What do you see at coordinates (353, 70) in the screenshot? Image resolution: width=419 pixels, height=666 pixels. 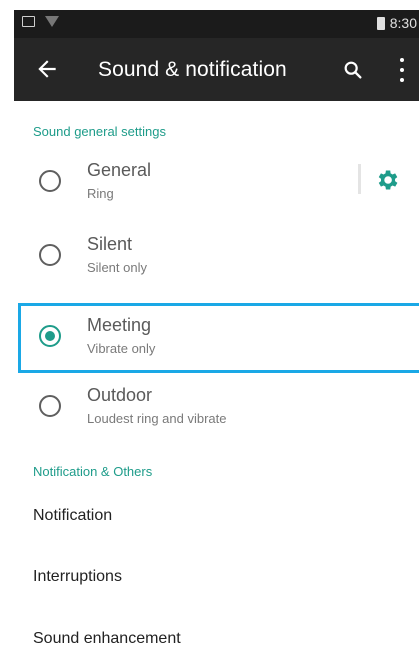 I see `search-icon` at bounding box center [353, 70].